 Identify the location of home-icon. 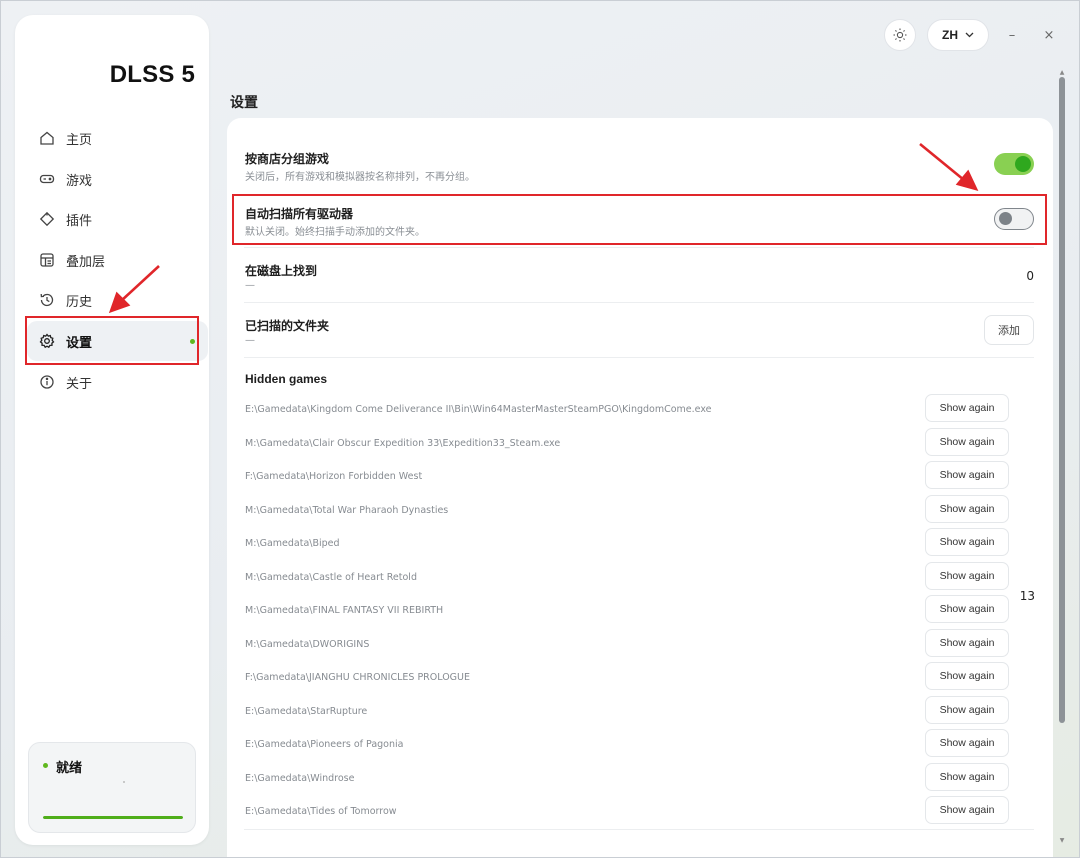
(47, 138).